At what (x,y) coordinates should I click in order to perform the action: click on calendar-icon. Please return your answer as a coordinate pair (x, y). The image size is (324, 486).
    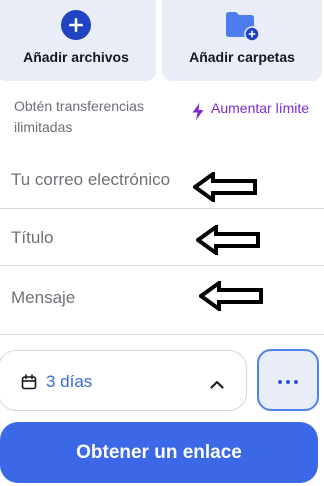
    Looking at the image, I should click on (29, 384).